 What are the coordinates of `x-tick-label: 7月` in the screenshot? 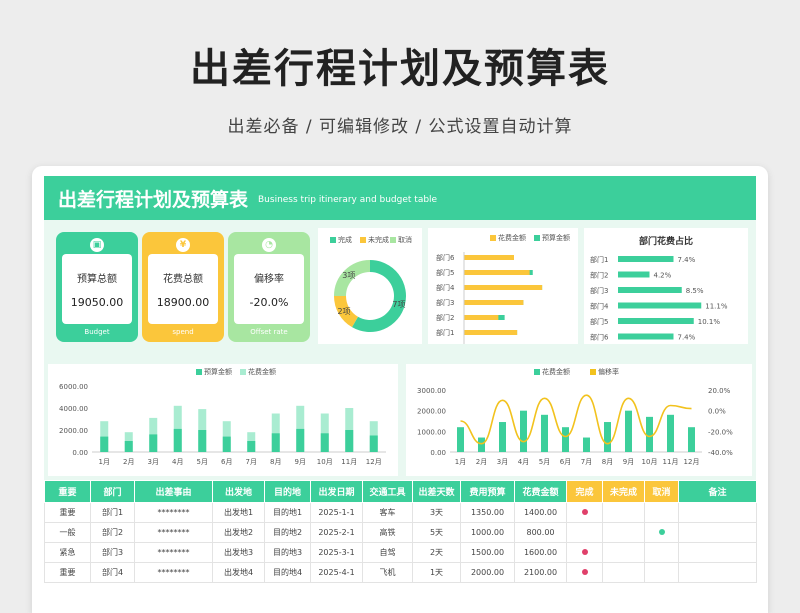 It's located at (586, 462).